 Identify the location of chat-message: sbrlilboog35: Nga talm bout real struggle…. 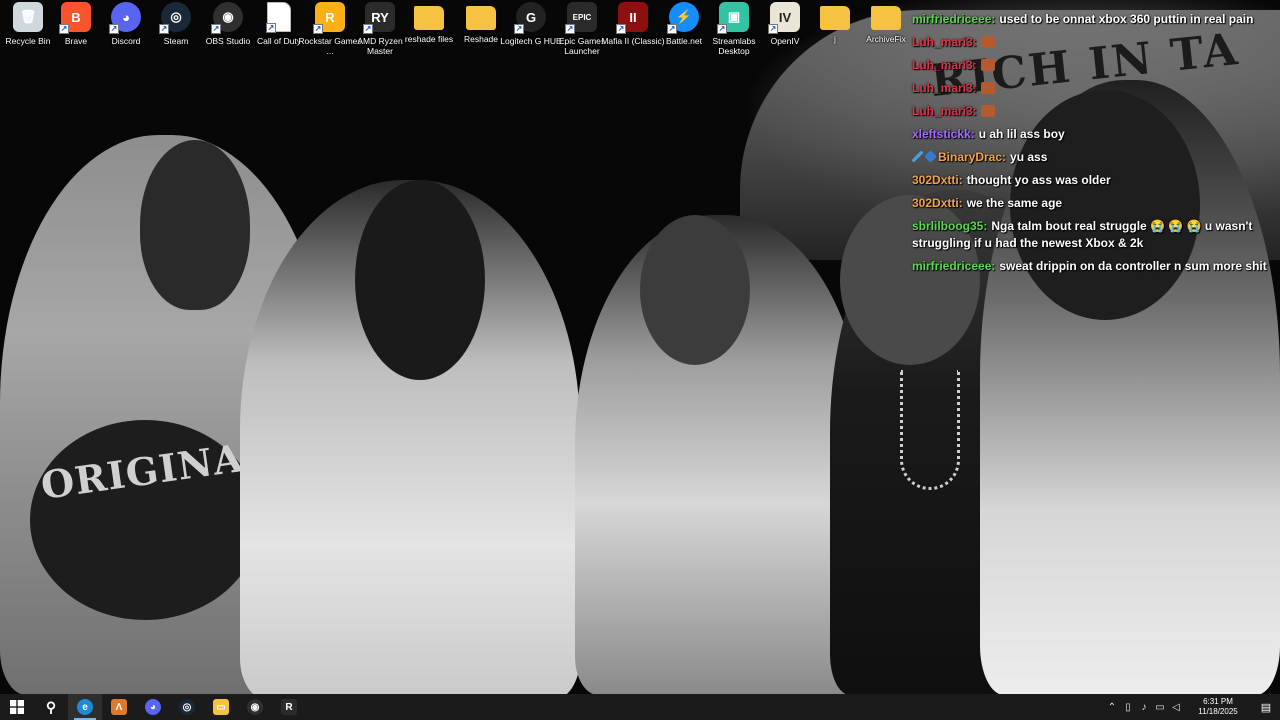
(1095, 235).